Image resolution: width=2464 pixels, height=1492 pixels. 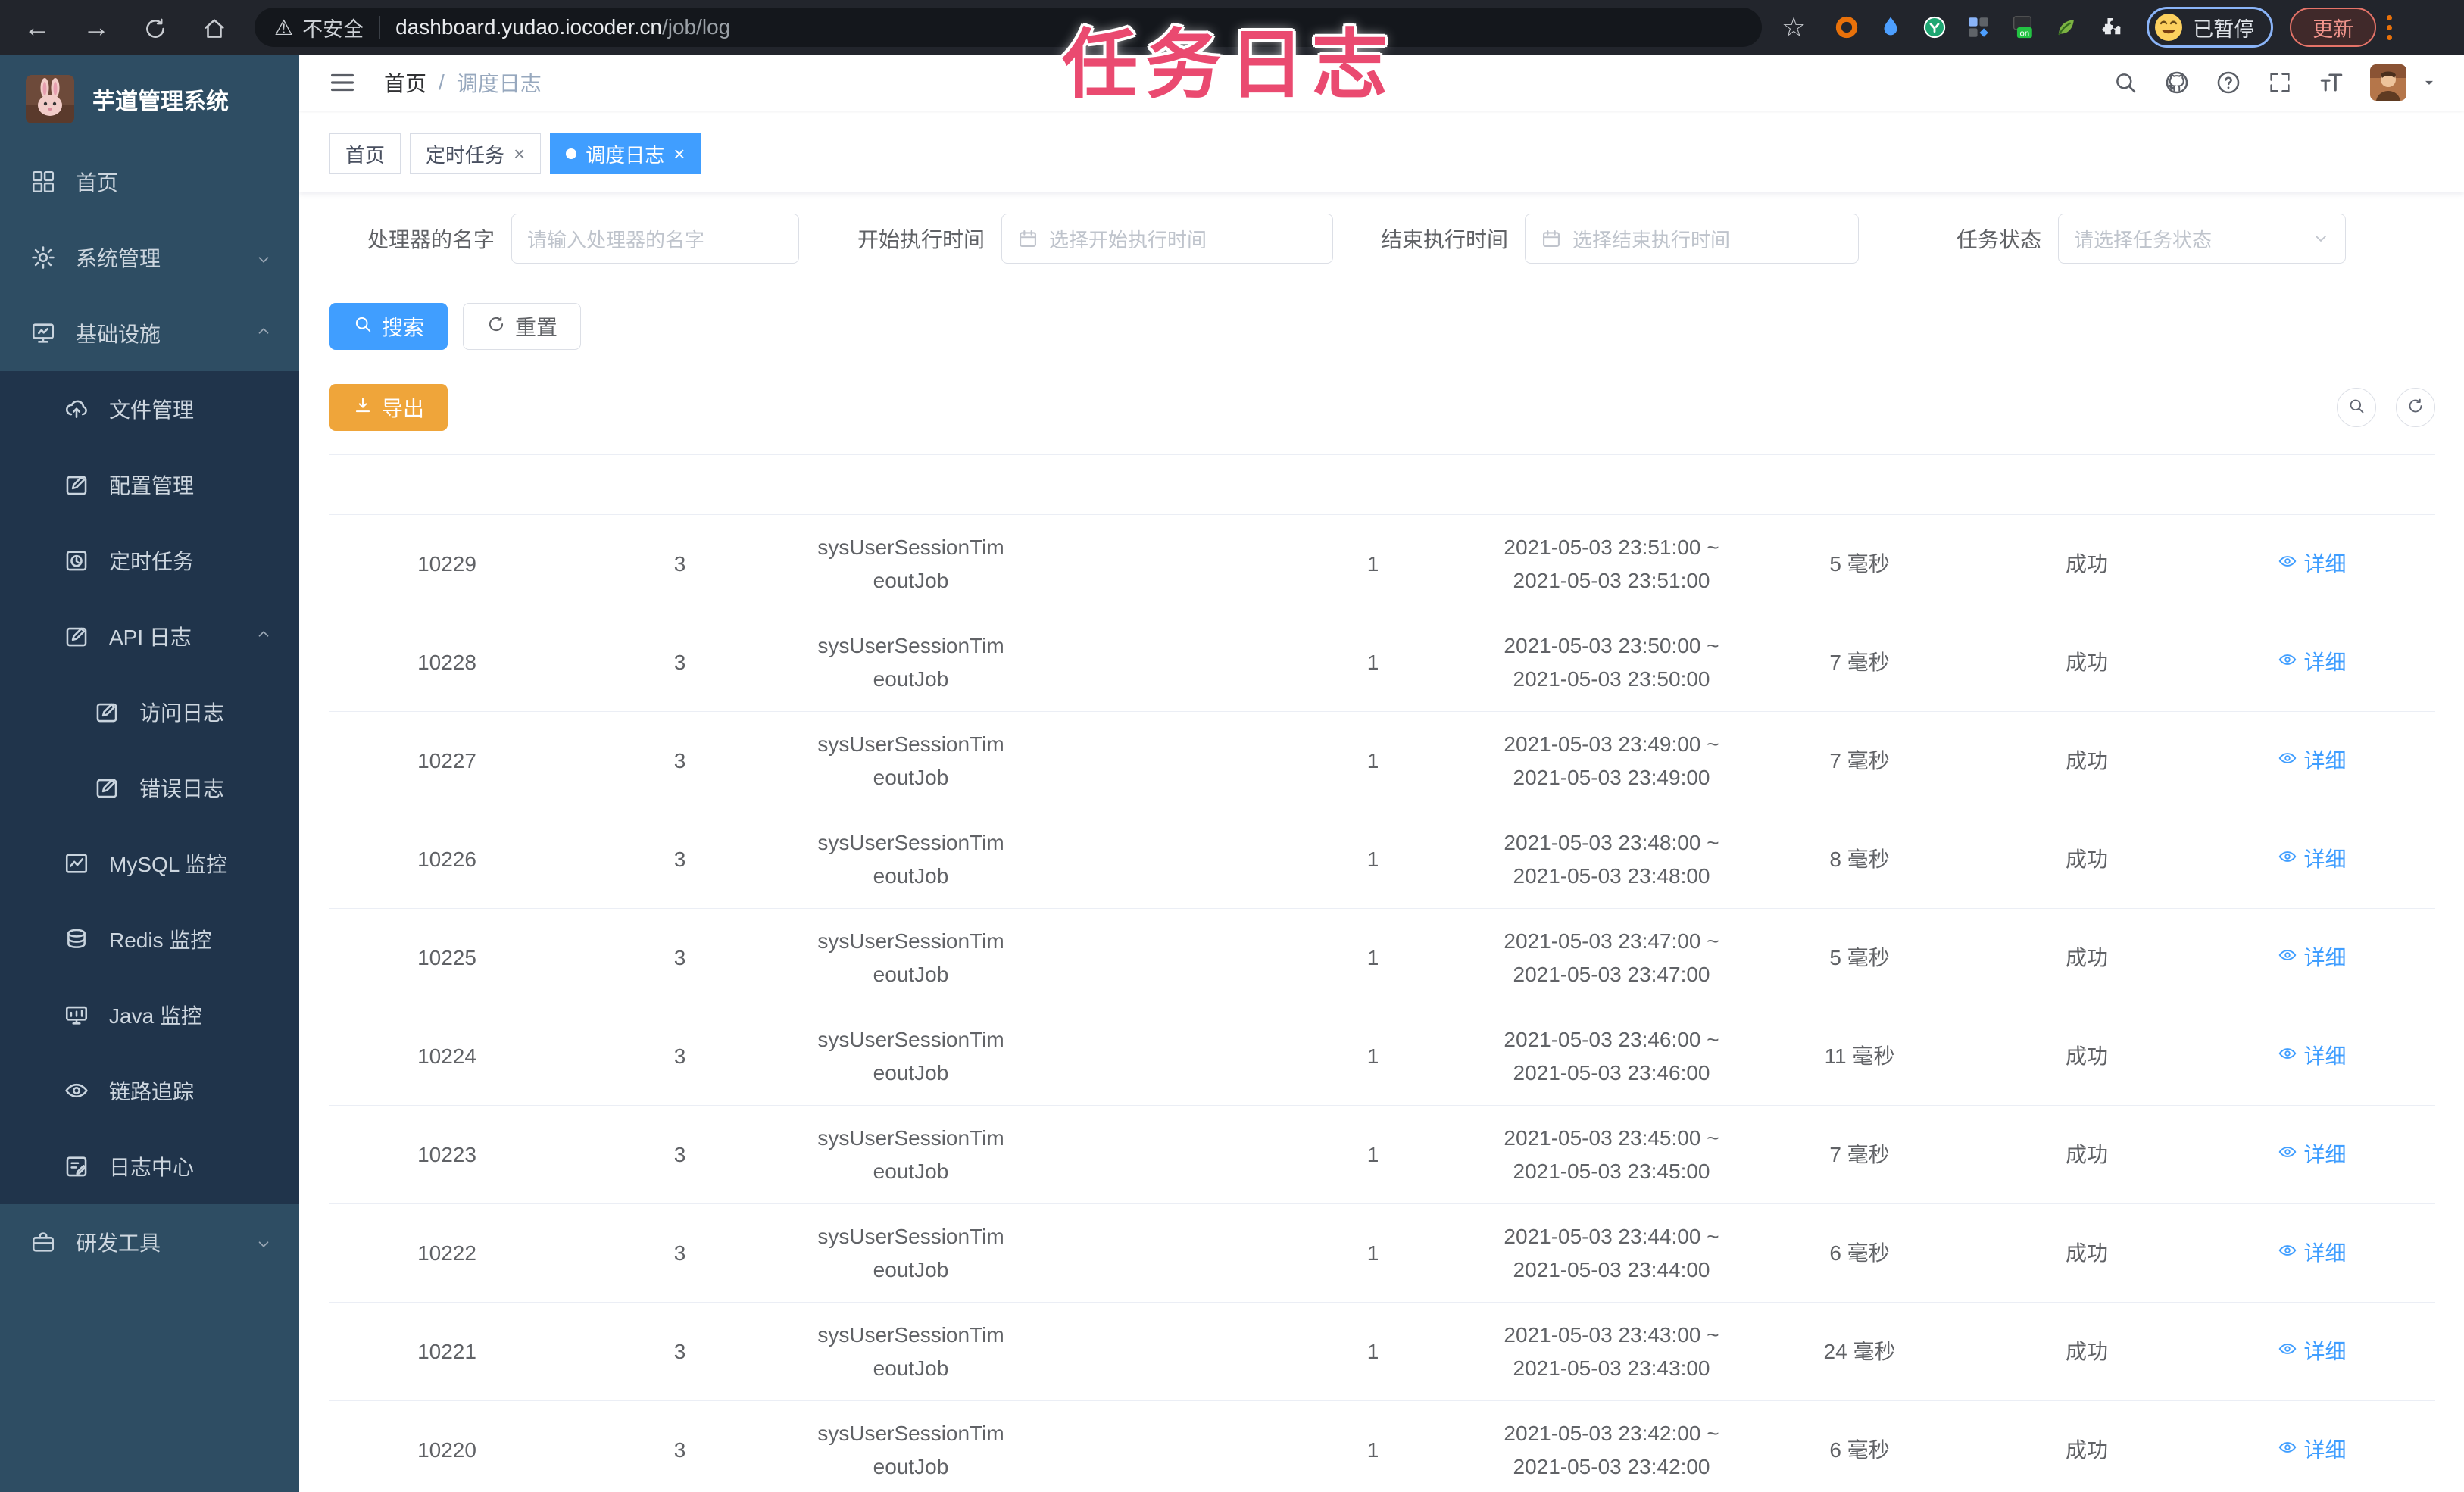 I want to click on start-time-label: 开始执行时间, so click(x=921, y=240).